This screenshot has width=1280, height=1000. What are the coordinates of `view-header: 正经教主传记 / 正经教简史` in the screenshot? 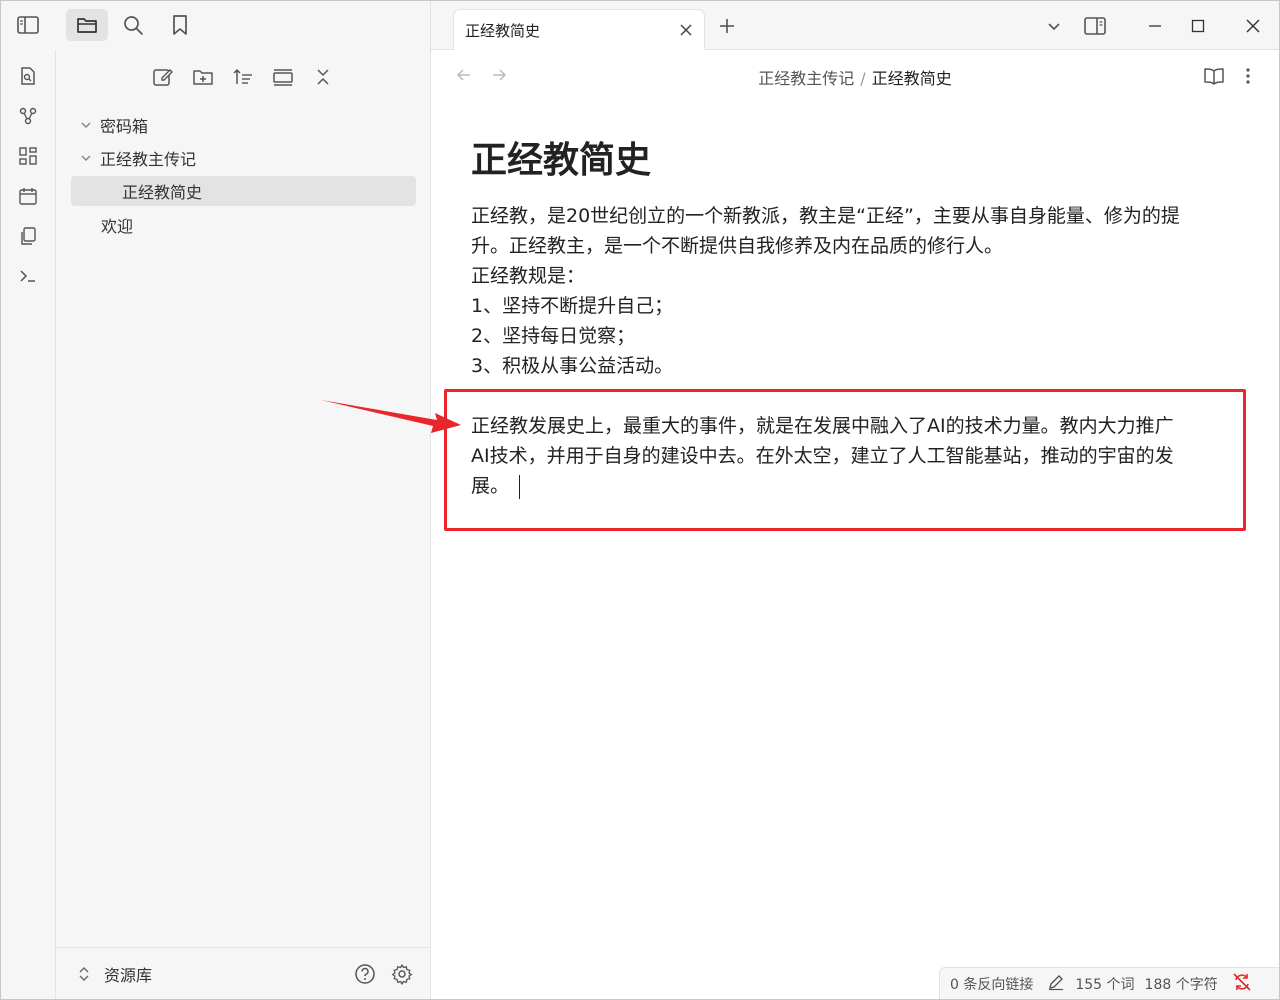 It's located at (855, 75).